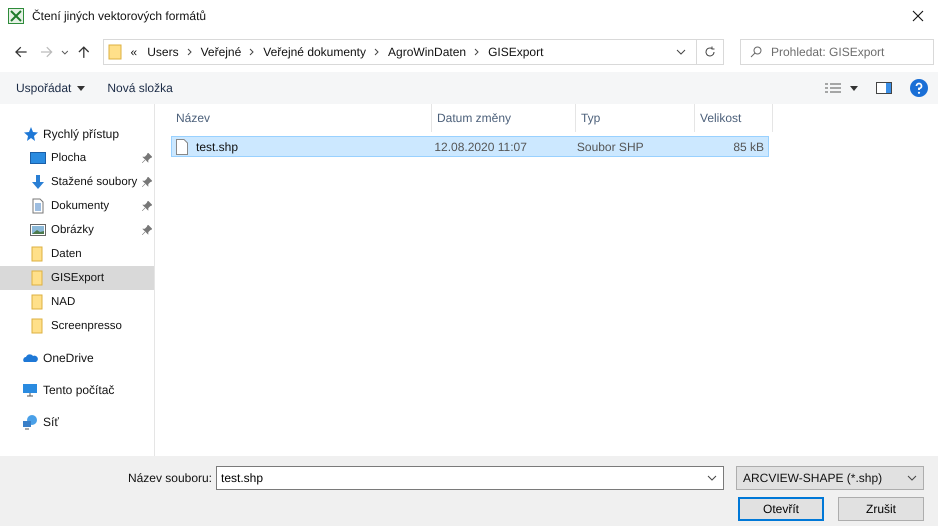  I want to click on network-icon, so click(30, 422).